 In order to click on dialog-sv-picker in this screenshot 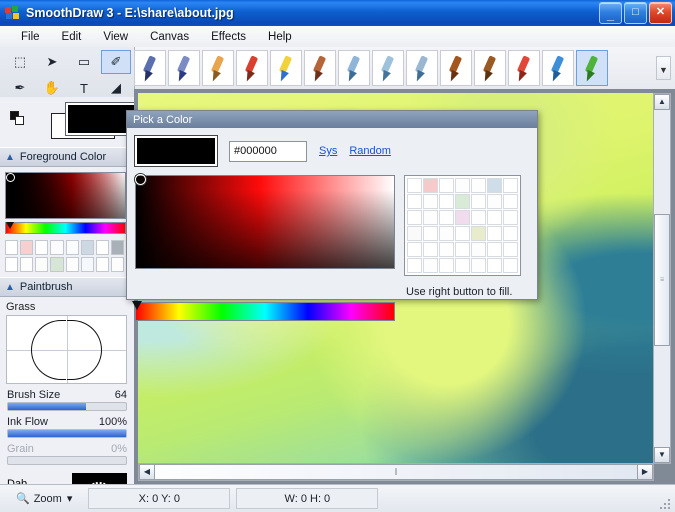, I will do `click(265, 221)`.